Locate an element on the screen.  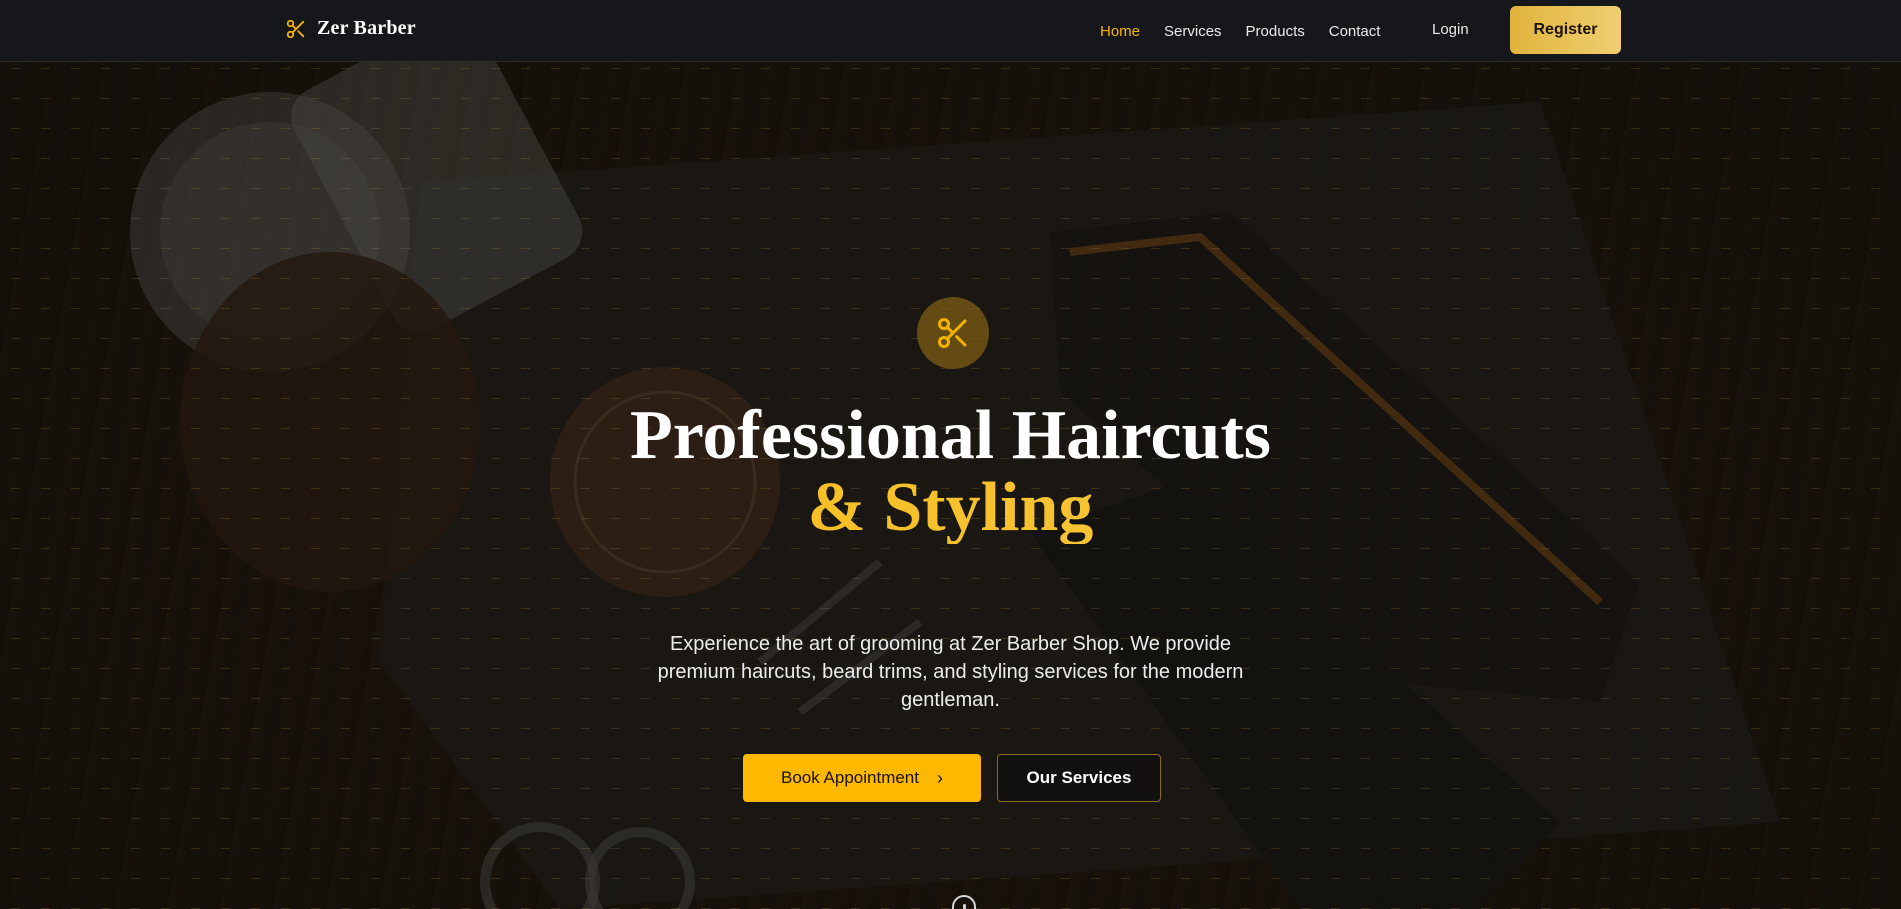
nav-link-services: Services is located at coordinates (1193, 31).